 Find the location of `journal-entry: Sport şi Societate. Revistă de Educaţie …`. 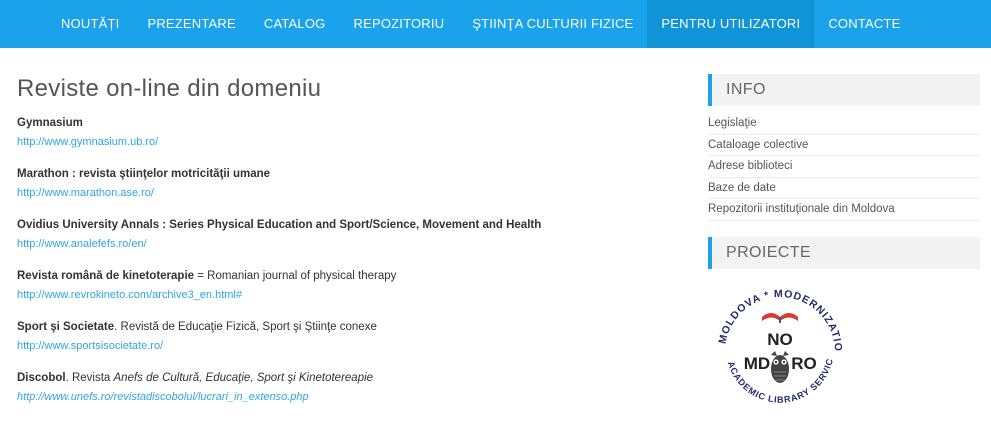

journal-entry: Sport şi Societate. Revistă de Educaţie … is located at coordinates (347, 337).